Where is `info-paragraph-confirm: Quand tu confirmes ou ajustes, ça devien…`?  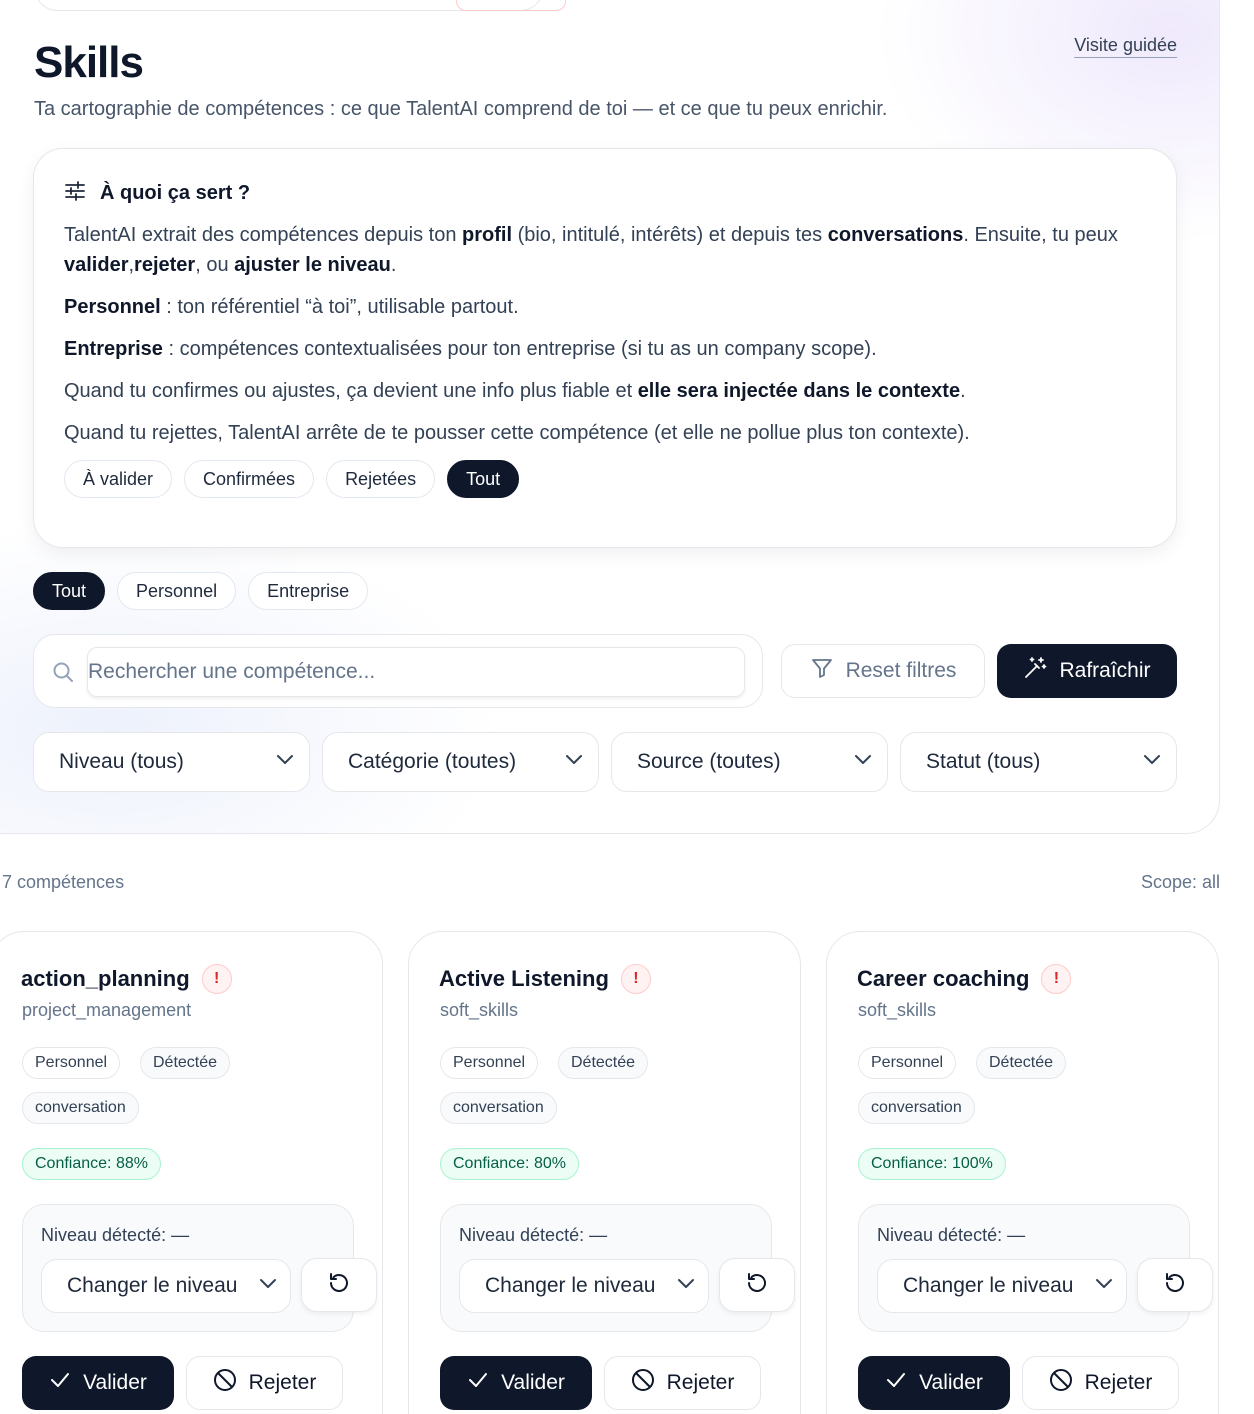
info-paragraph-confirm: Quand tu confirmes ou ajustes, ça devien… is located at coordinates (515, 391).